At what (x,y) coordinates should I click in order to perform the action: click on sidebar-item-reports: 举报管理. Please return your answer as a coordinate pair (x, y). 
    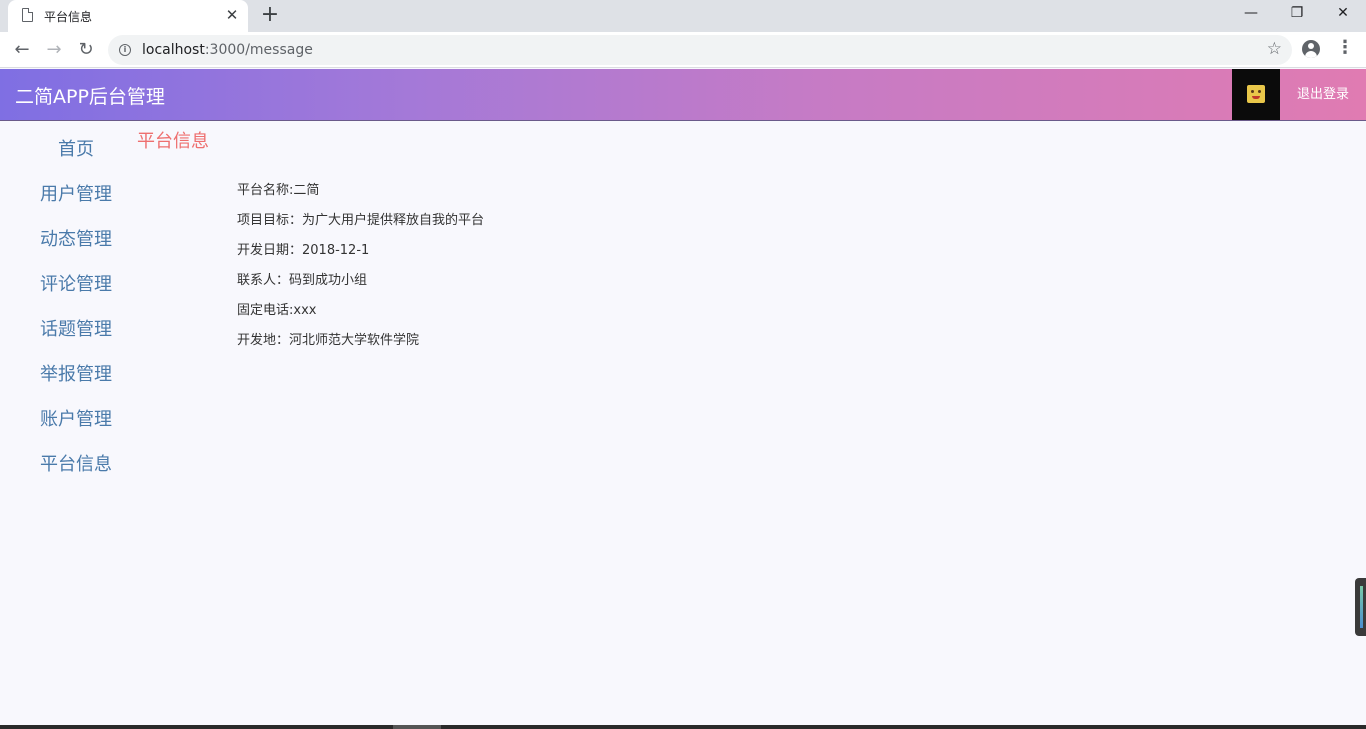
    Looking at the image, I should click on (76, 373).